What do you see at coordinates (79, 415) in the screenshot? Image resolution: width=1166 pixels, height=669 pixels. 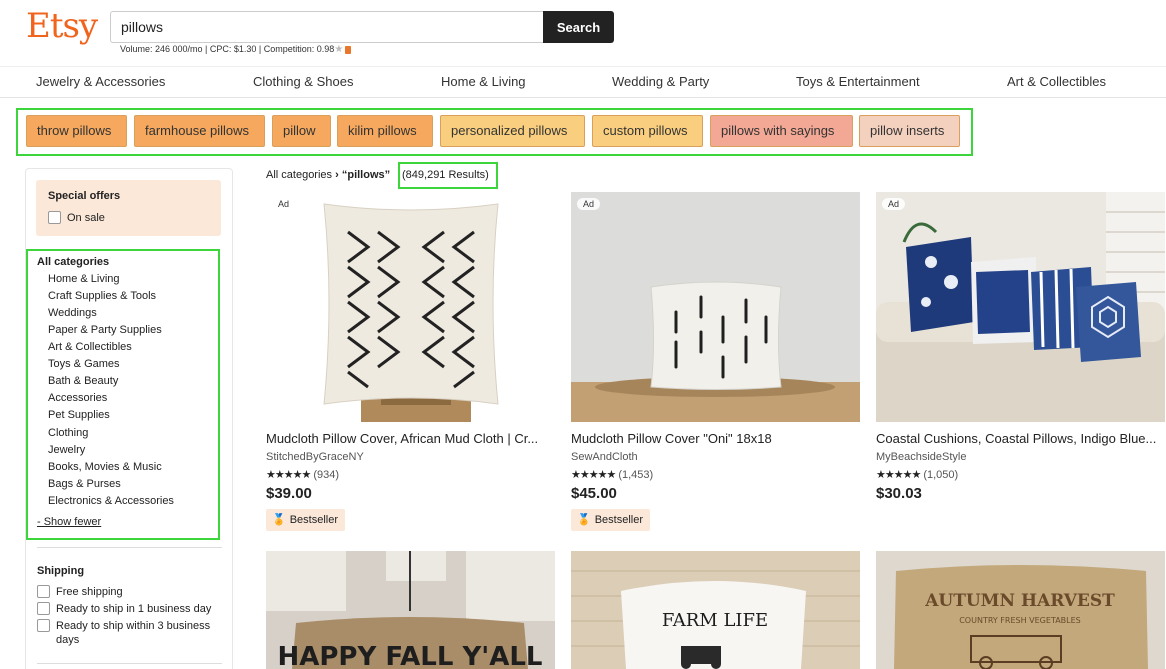 I see `category-link-pet-supplies: Pet Supplies` at bounding box center [79, 415].